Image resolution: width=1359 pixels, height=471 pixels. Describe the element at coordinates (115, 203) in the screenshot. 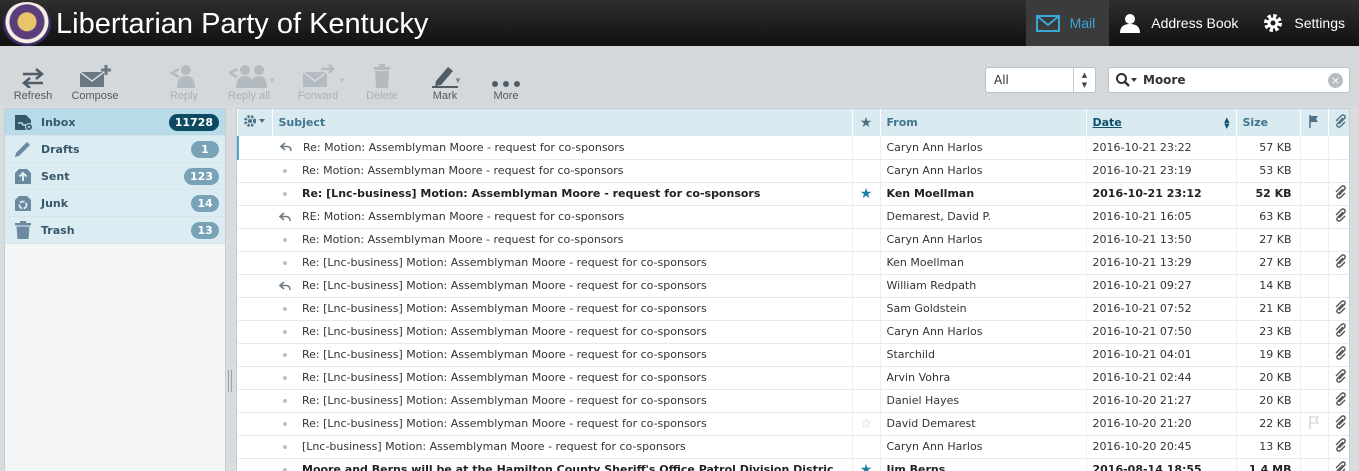

I see `folder-junk: Junk 14` at that location.